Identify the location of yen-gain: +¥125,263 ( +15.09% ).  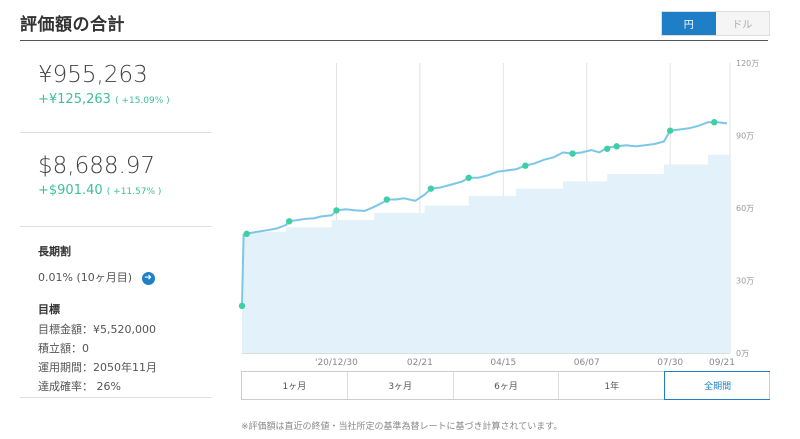
(124, 99).